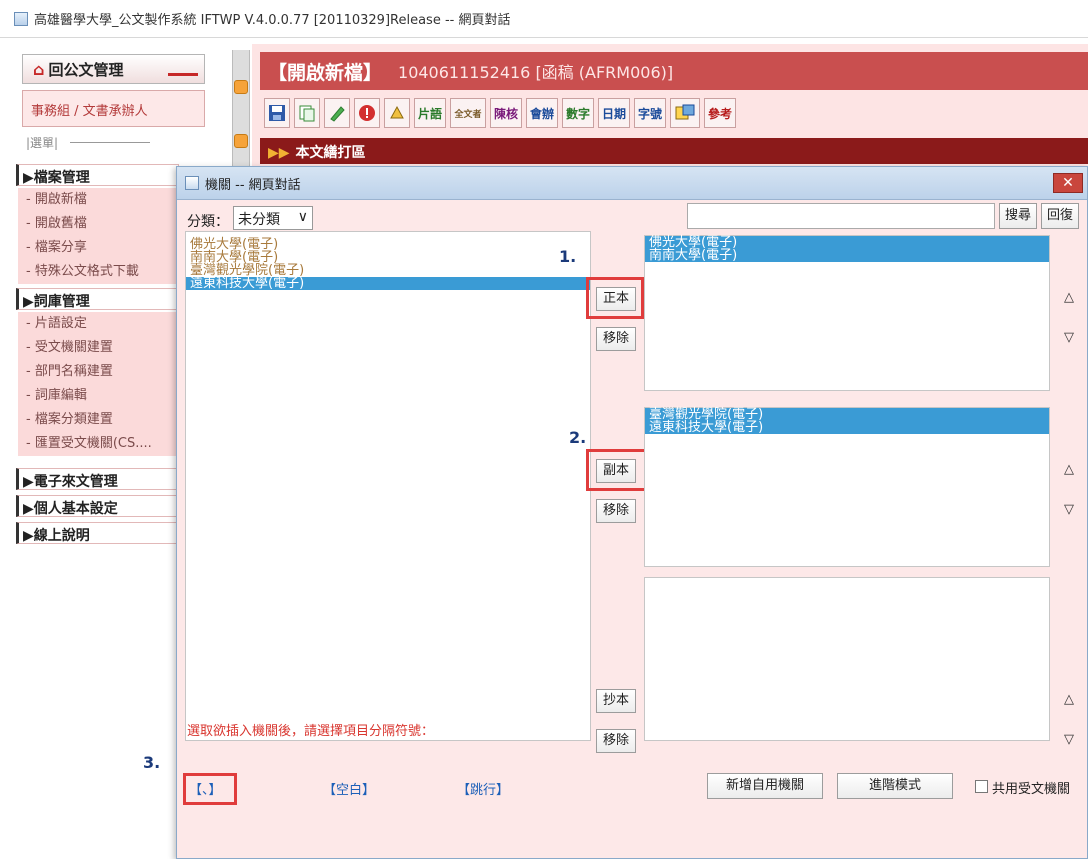  Describe the element at coordinates (325, 72) in the screenshot. I see `page-title: 【開啟新檔】` at that location.